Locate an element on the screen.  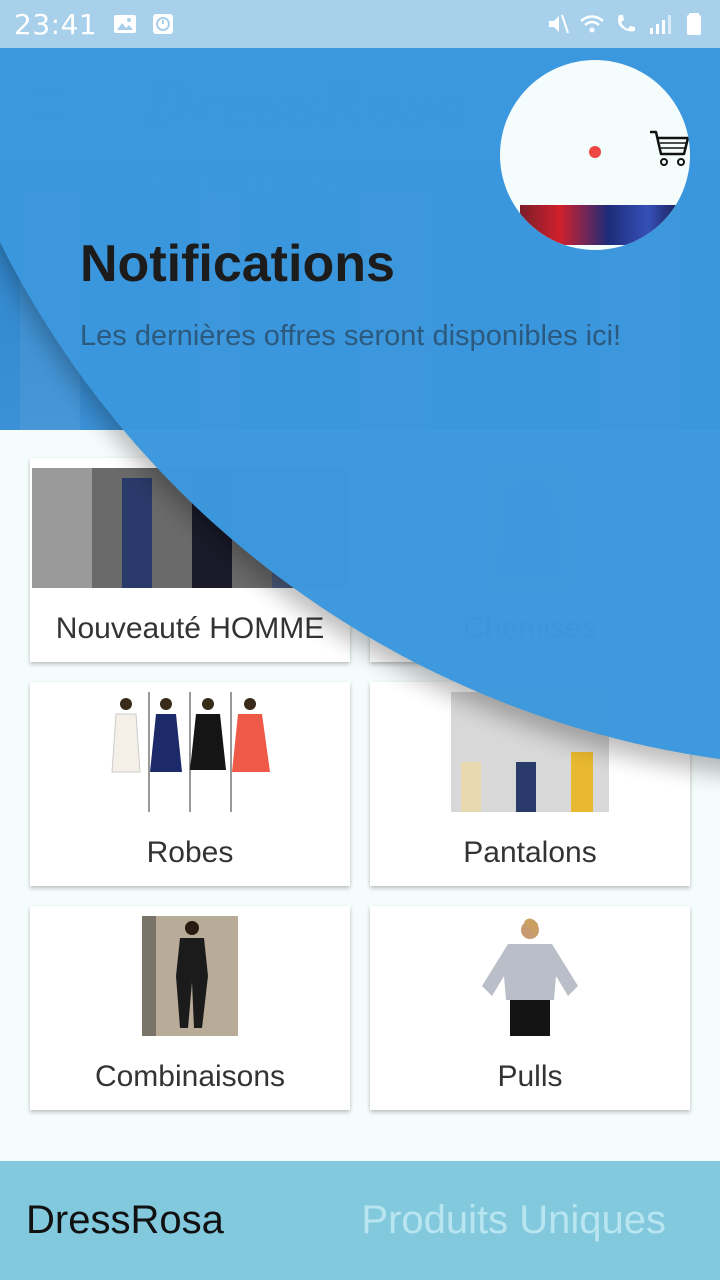
category-card-nouveaute-homme: Nouveauté HOMME is located at coordinates (190, 560).